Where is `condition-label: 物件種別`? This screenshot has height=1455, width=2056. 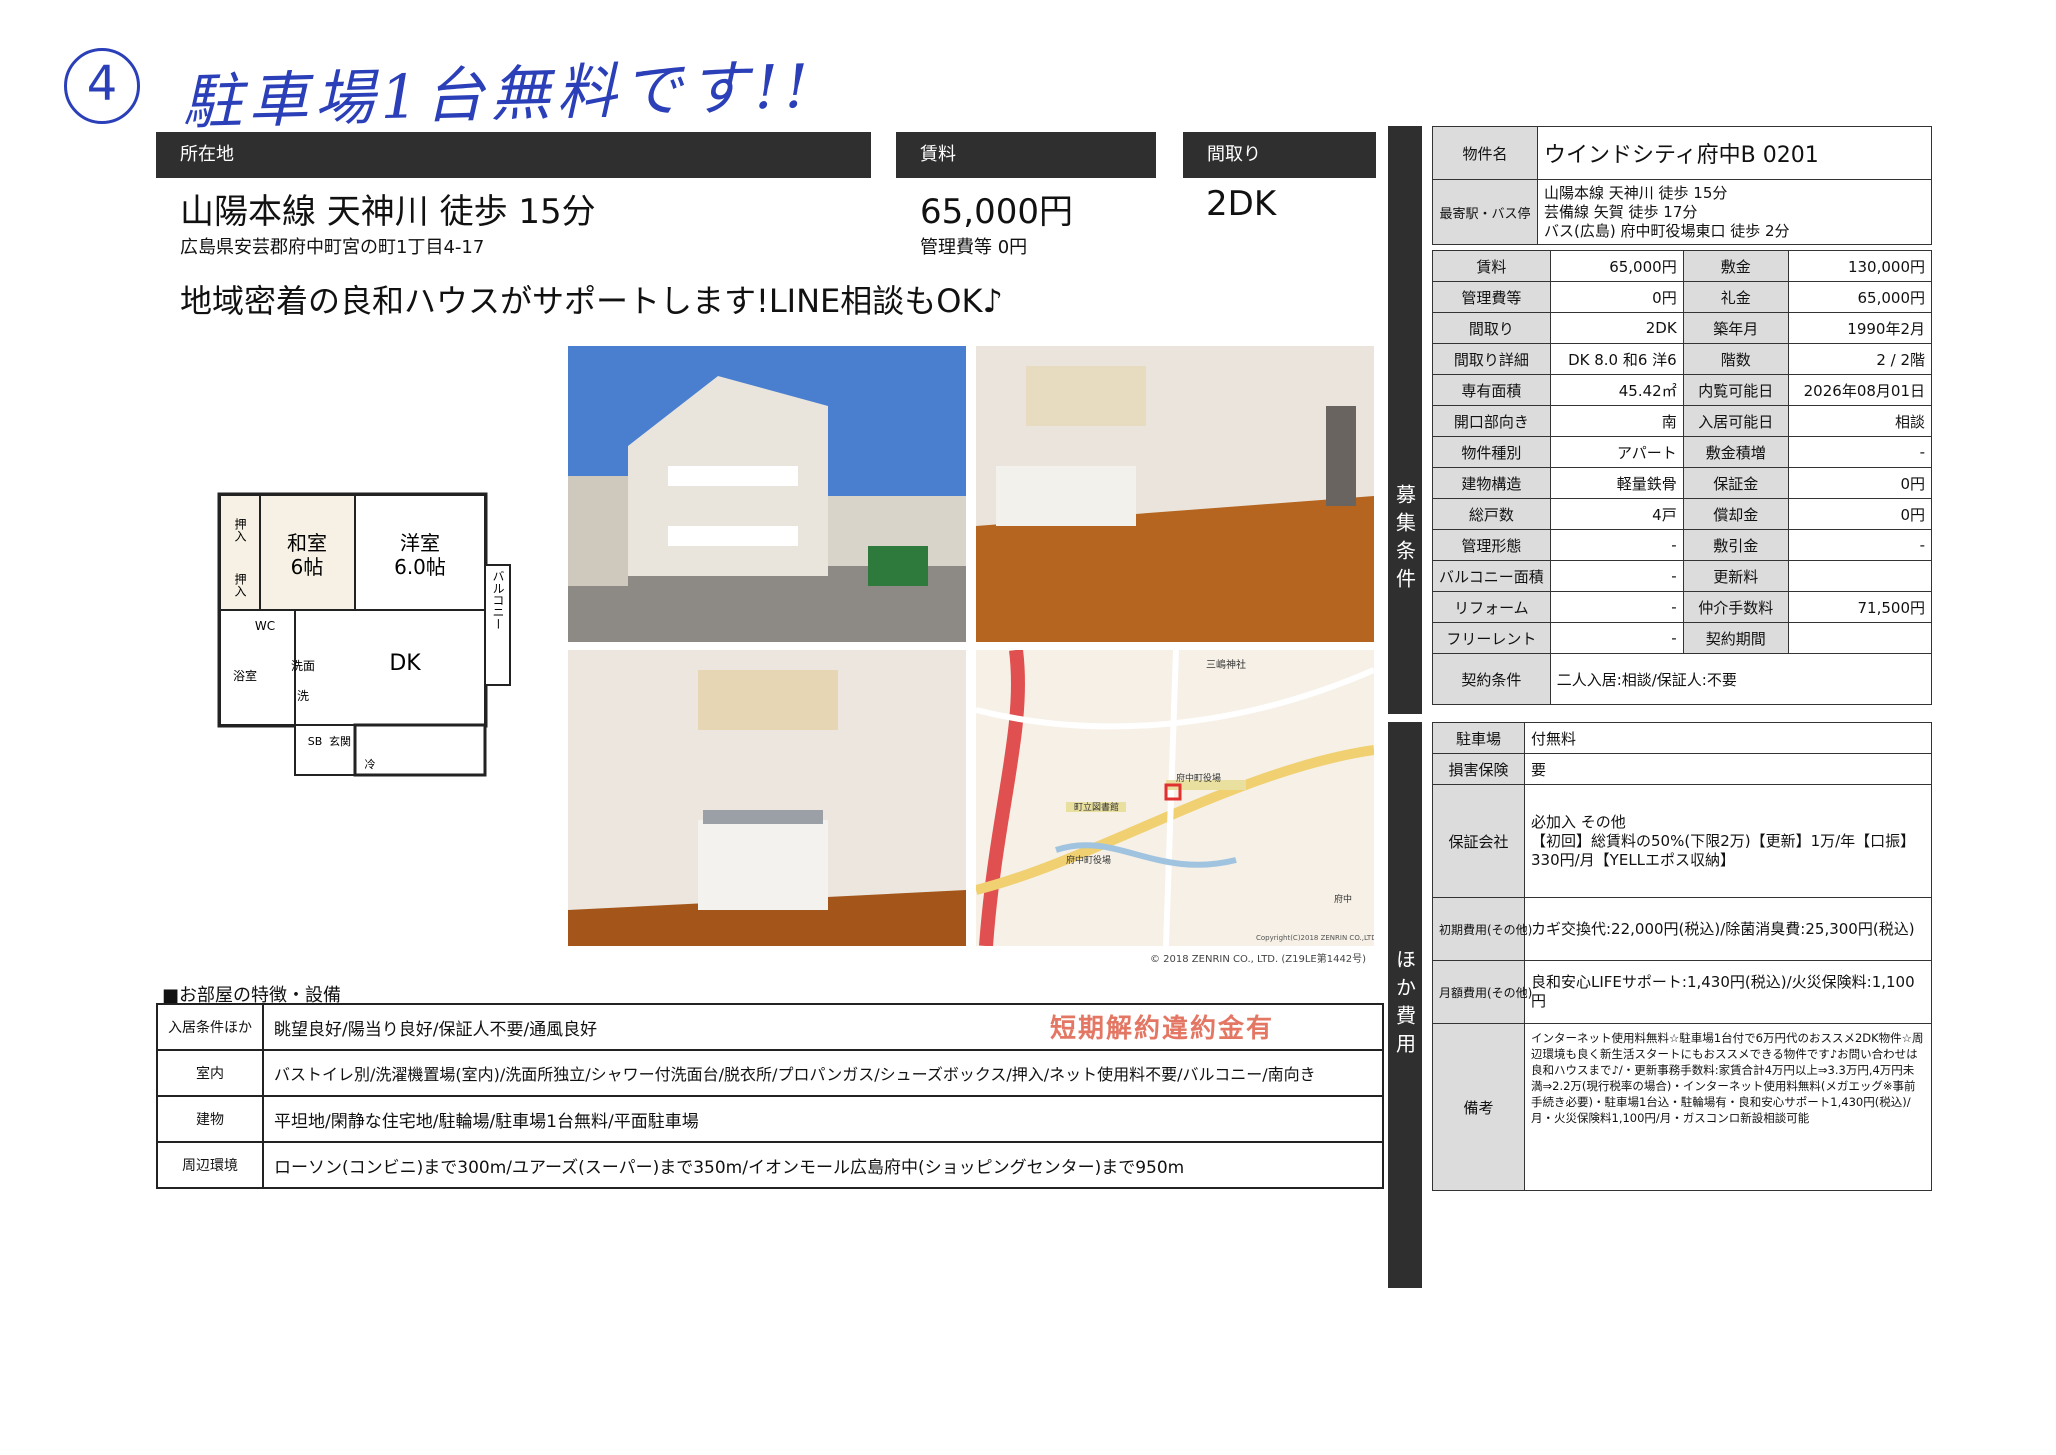
condition-label: 物件種別 is located at coordinates (1491, 452).